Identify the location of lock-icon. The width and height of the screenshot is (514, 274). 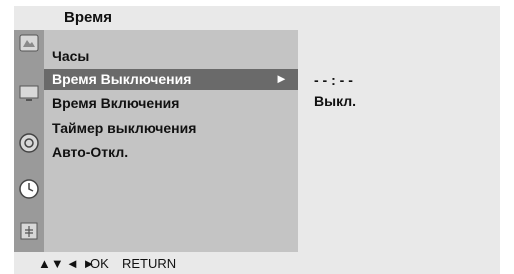
(29, 231).